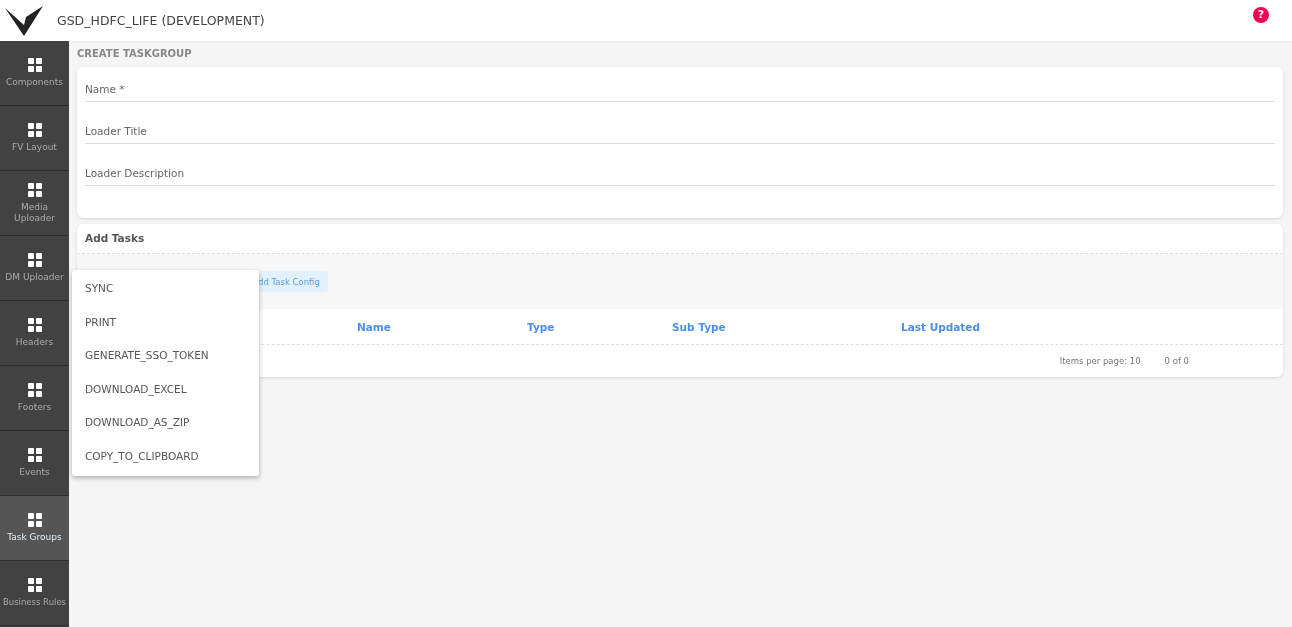 Image resolution: width=1292 pixels, height=627 pixels. Describe the element at coordinates (34, 138) in the screenshot. I see `sidebar-item: FV Layout` at that location.